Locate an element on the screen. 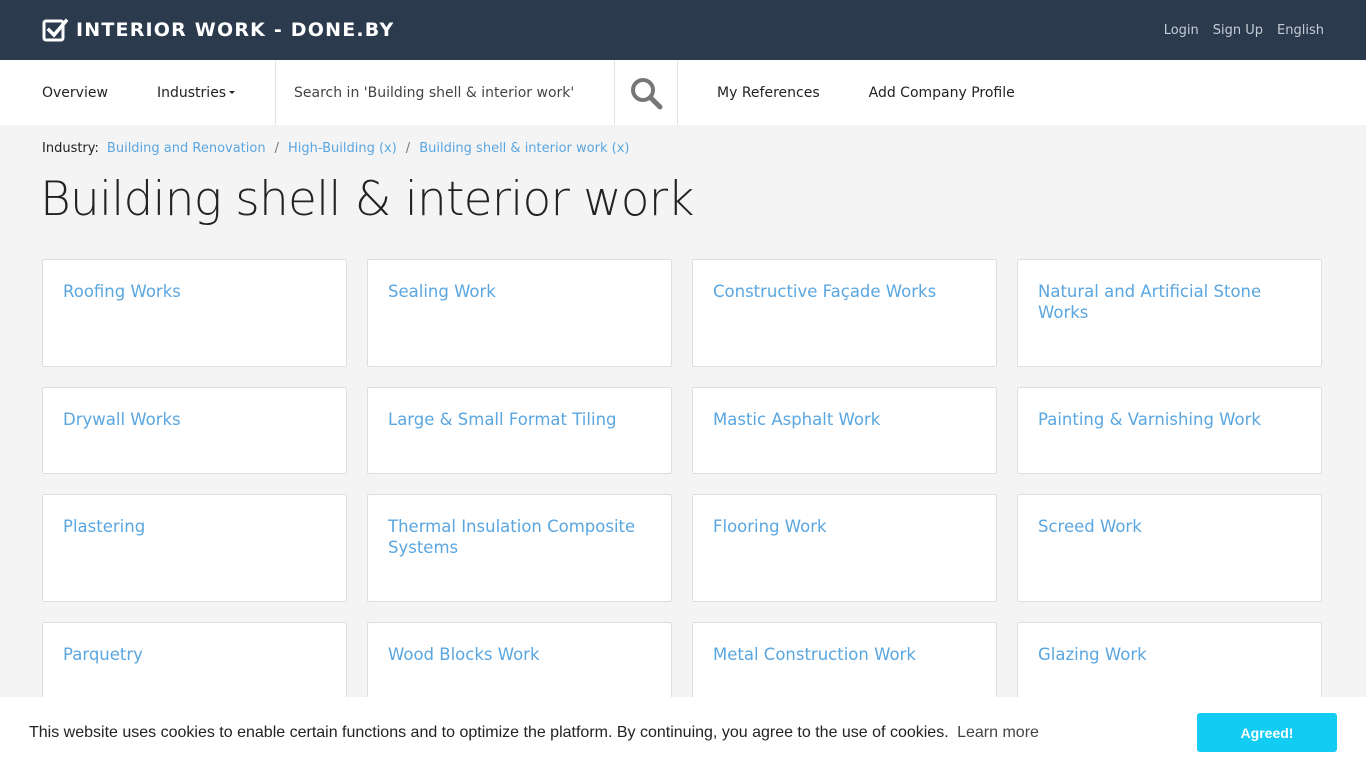  add-company-profile-link: Add Company Profile is located at coordinates (942, 93).